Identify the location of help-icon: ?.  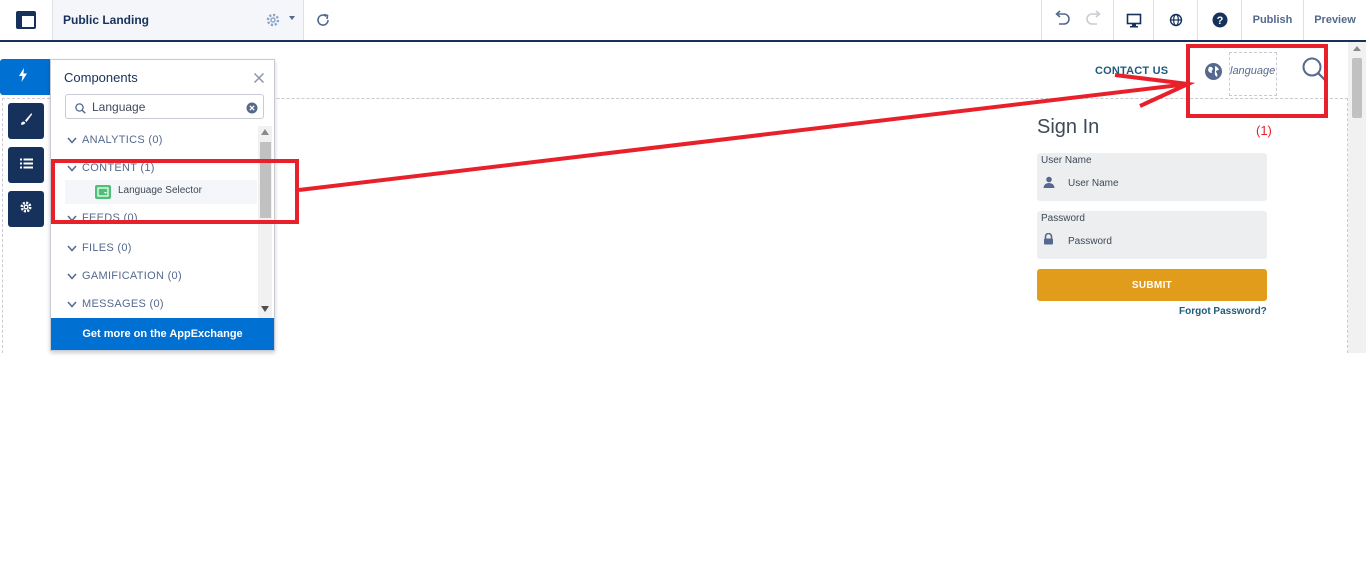
(1219, 20).